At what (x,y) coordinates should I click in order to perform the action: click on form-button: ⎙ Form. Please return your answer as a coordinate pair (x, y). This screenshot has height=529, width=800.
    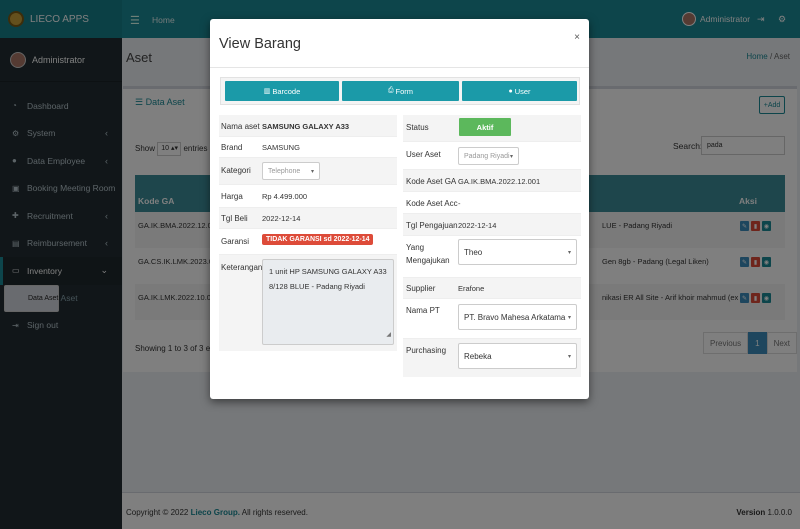
    Looking at the image, I should click on (400, 91).